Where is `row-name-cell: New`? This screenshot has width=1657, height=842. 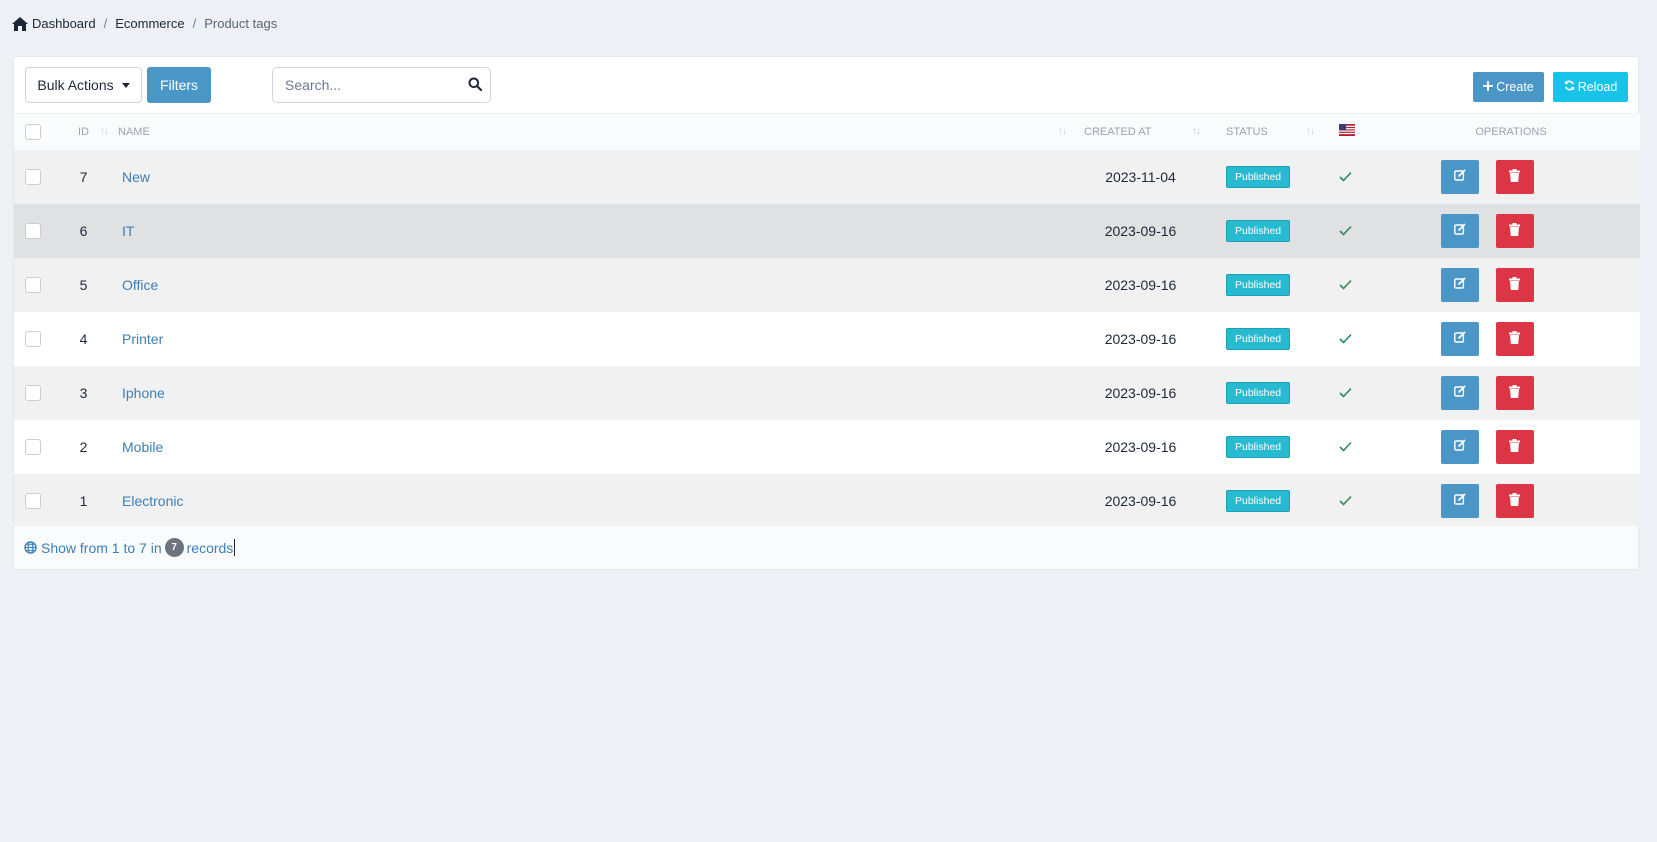 row-name-cell: New is located at coordinates (590, 177).